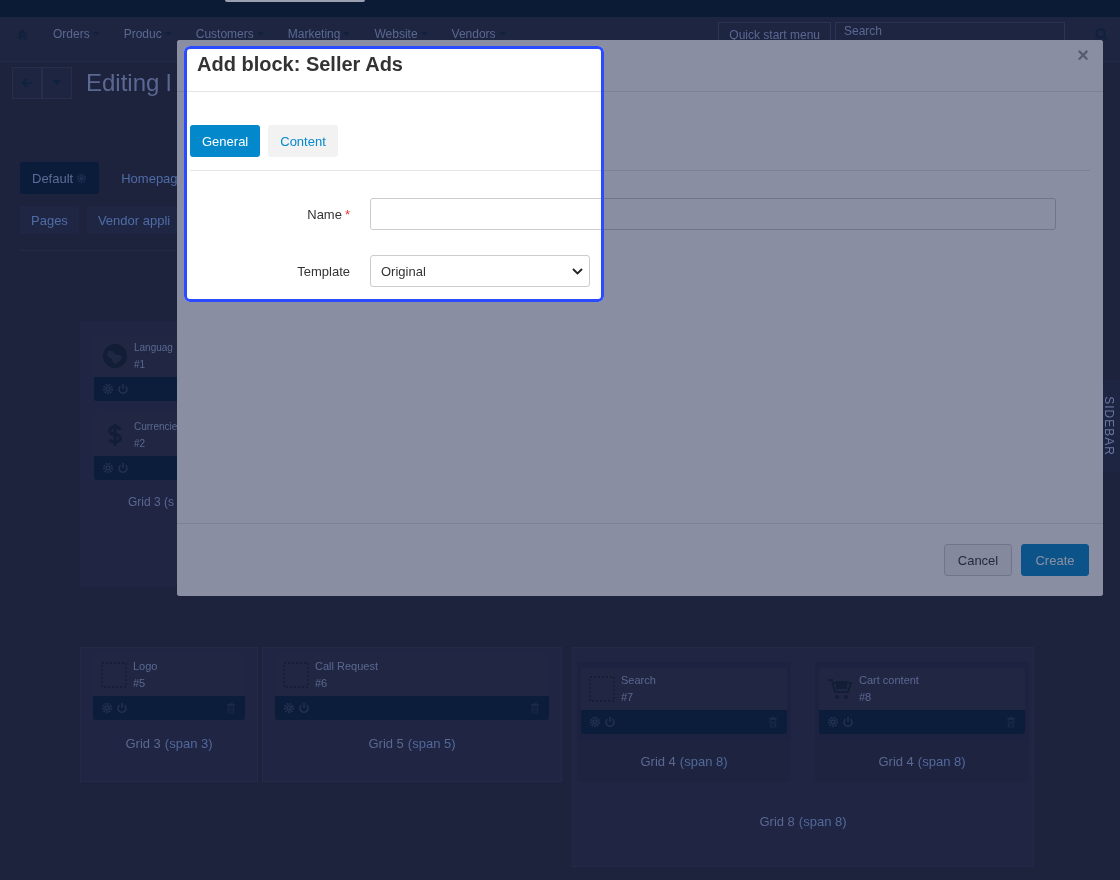  Describe the element at coordinates (143, 743) in the screenshot. I see `grid-title: Grid 3` at that location.